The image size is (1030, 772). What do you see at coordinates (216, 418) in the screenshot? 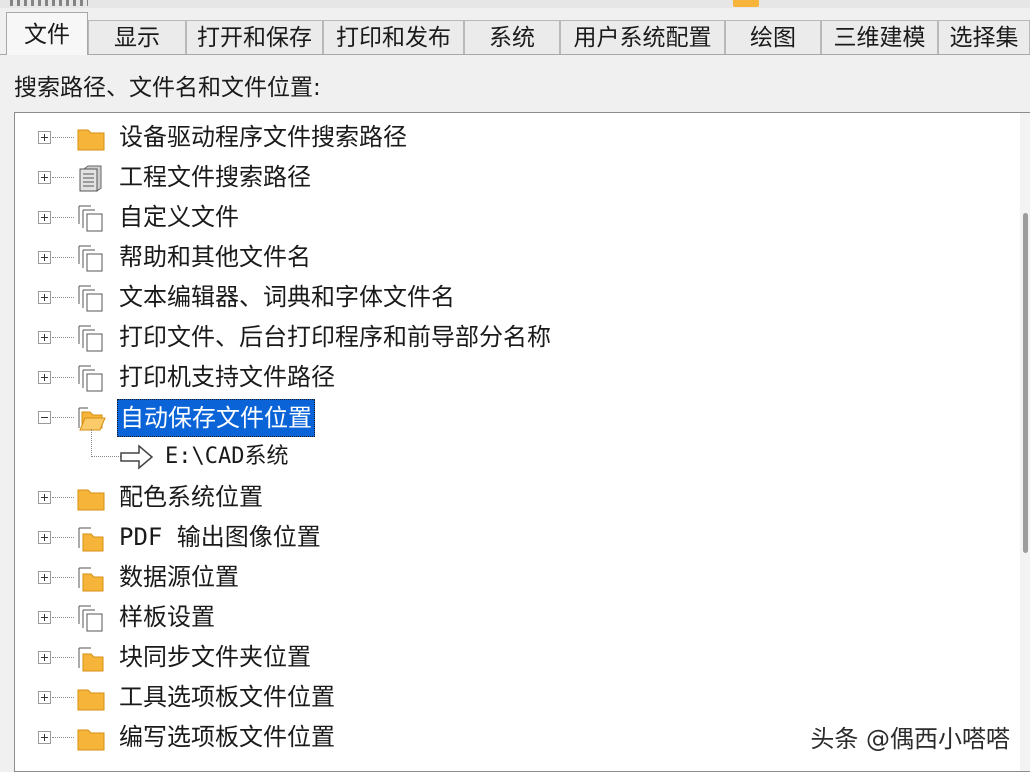
I see `tree-item-label-selected: 自动保存文件位置` at bounding box center [216, 418].